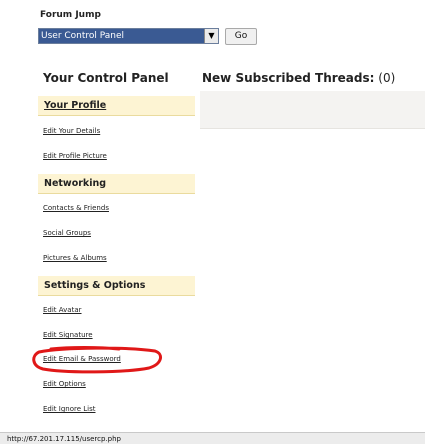  Describe the element at coordinates (75, 258) in the screenshot. I see `link-pictures-albums: Pictures & Albums` at that location.